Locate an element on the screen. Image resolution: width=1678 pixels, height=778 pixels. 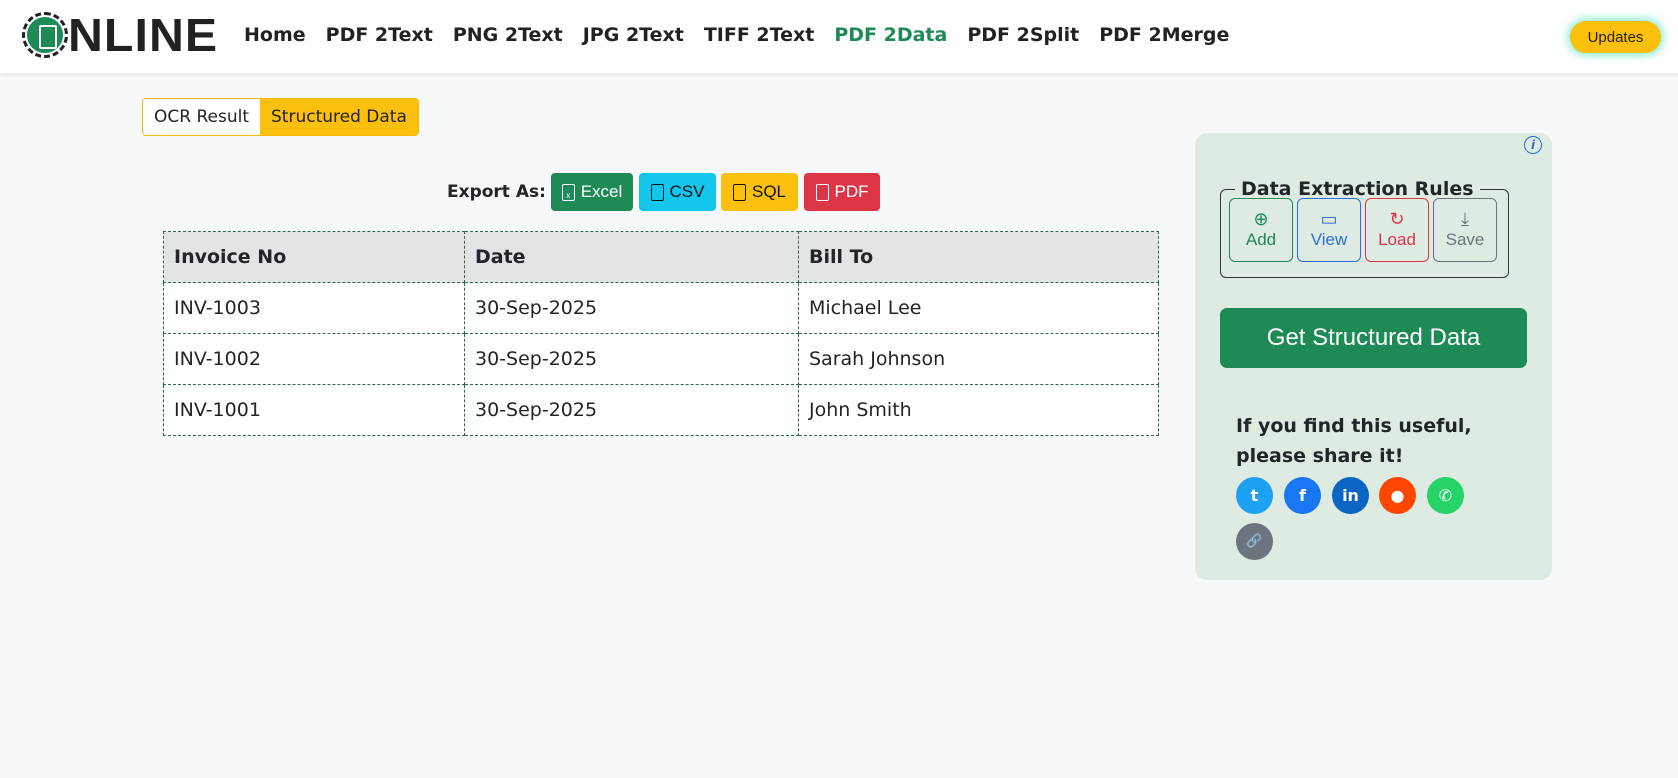
copy-link-icon: 🔗 is located at coordinates (1254, 541).